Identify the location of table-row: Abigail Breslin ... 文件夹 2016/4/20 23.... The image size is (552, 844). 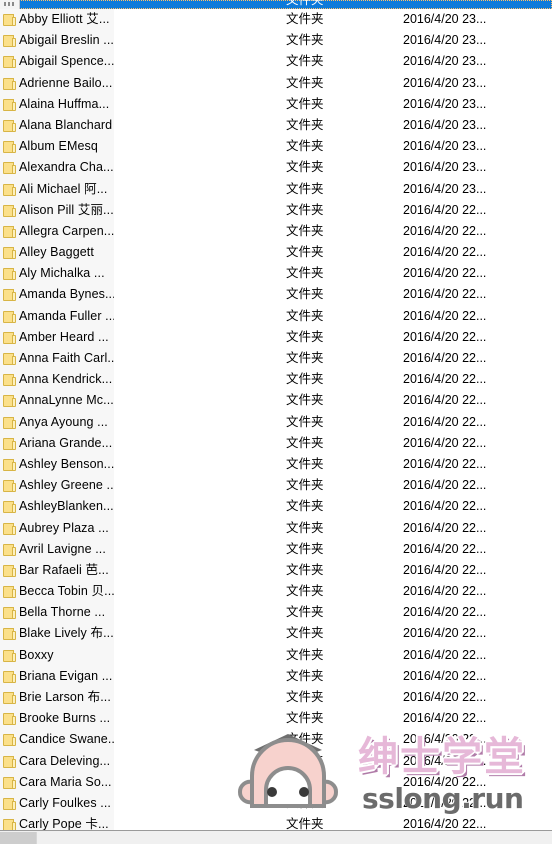
(276, 40).